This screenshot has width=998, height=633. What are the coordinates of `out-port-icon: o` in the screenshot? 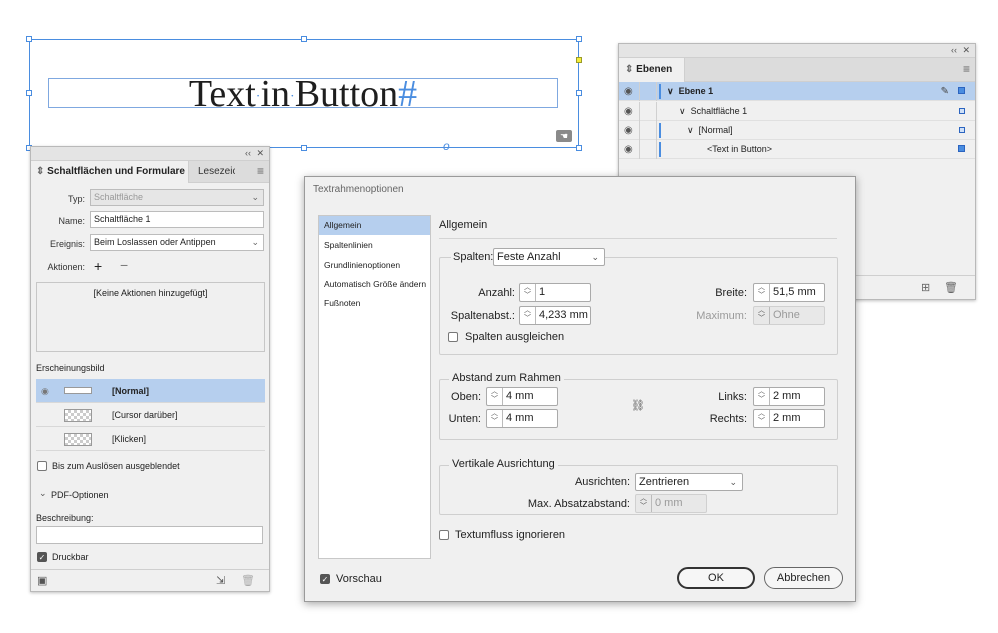 It's located at (446, 146).